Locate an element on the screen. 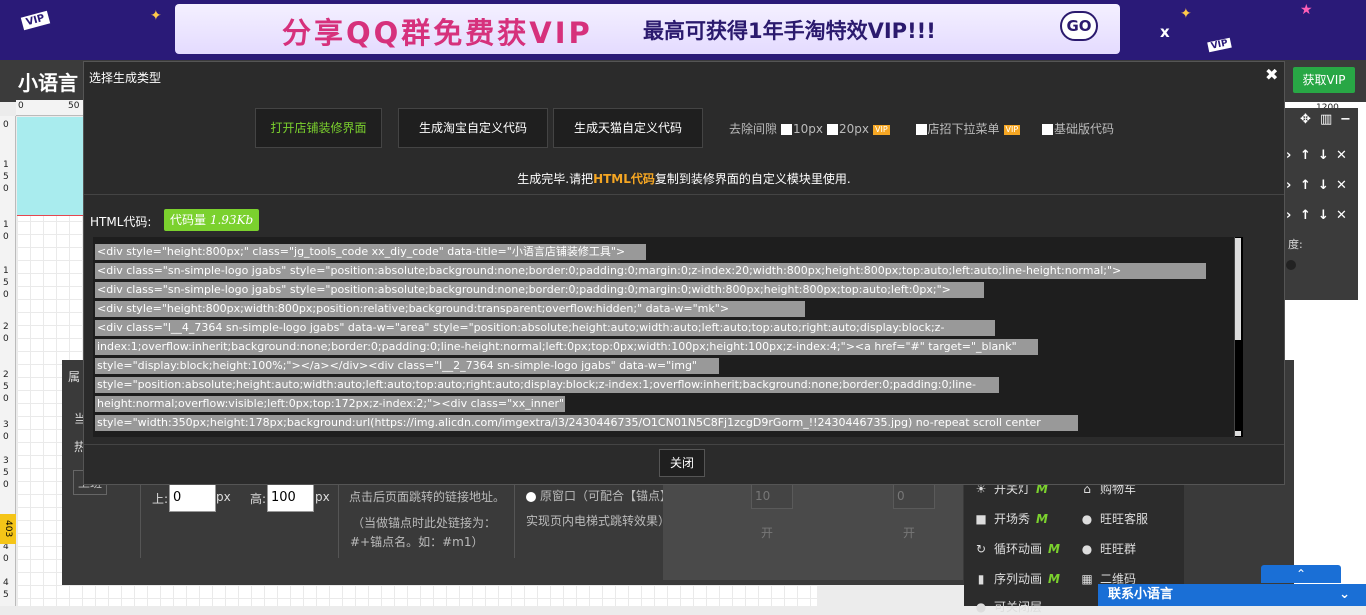 This screenshot has width=1366, height=615. slider-handle is located at coordinates (1291, 265).